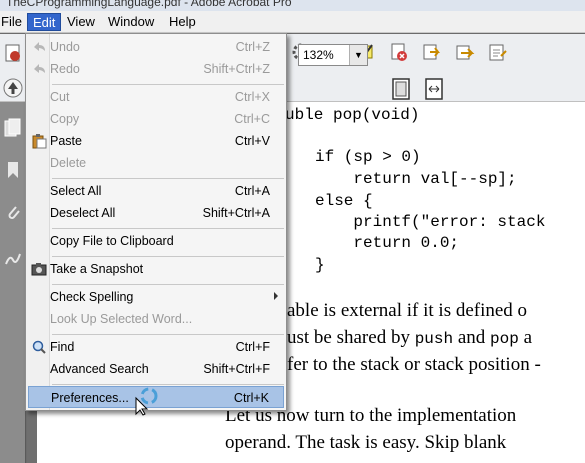 The height and width of the screenshot is (463, 585). I want to click on menu-item-shortcut: Shift+Ctrl+Z, so click(236, 69).